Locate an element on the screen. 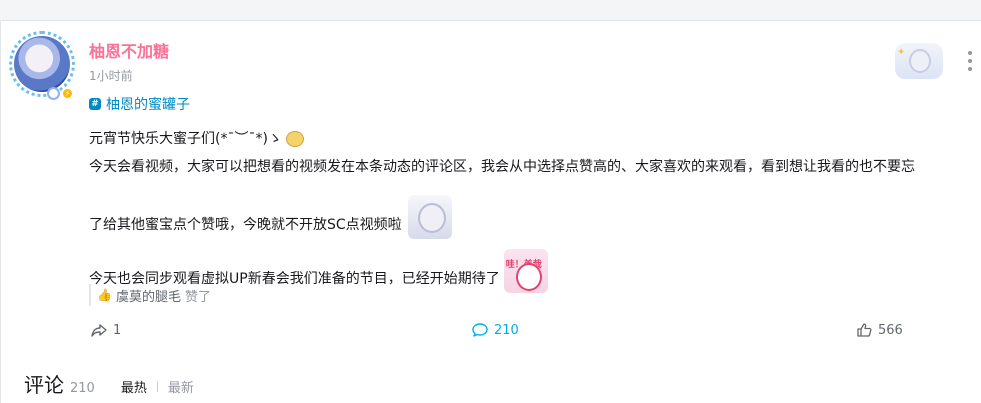  topic-tag: # 柚恩的蜜罐子 is located at coordinates (139, 104).